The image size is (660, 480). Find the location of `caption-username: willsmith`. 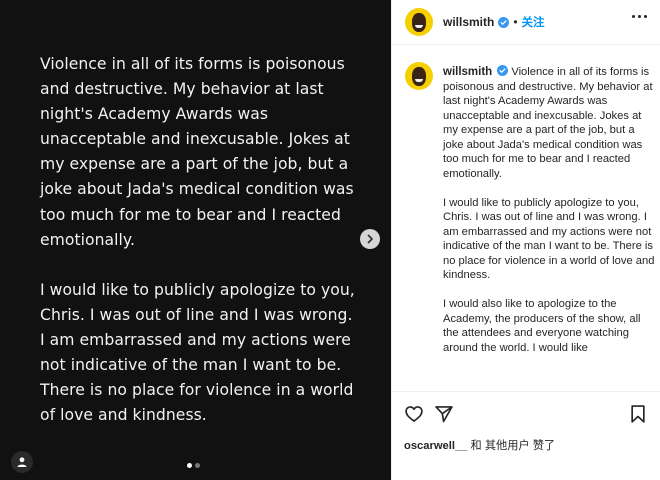

caption-username: willsmith is located at coordinates (467, 72).